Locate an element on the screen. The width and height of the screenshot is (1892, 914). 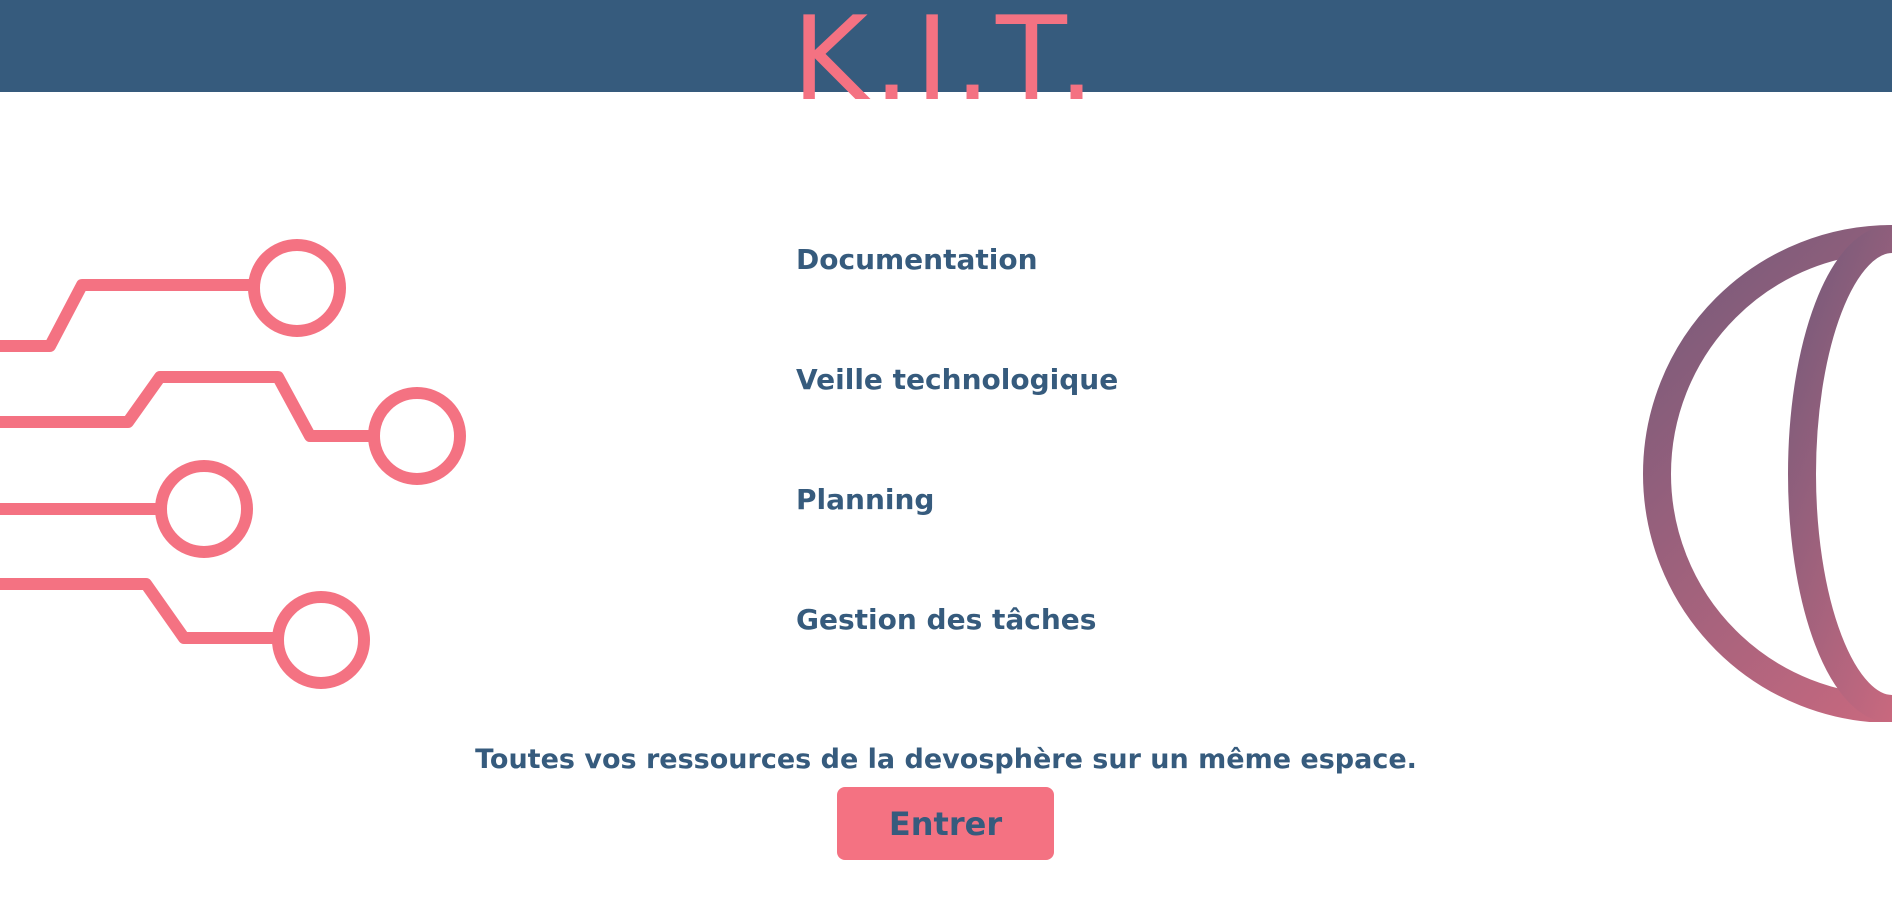
site-logo: K.I.T. is located at coordinates (946, 63).